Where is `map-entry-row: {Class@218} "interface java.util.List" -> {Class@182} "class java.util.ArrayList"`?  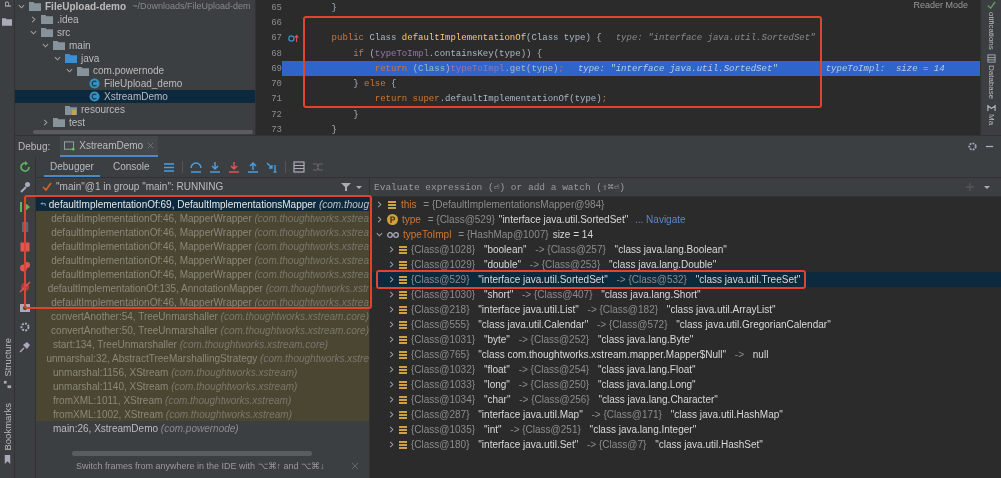 map-entry-row: {Class@218} "interface java.util.List" -> {Class@182} "class java.util.ArrayList" is located at coordinates (685, 309).